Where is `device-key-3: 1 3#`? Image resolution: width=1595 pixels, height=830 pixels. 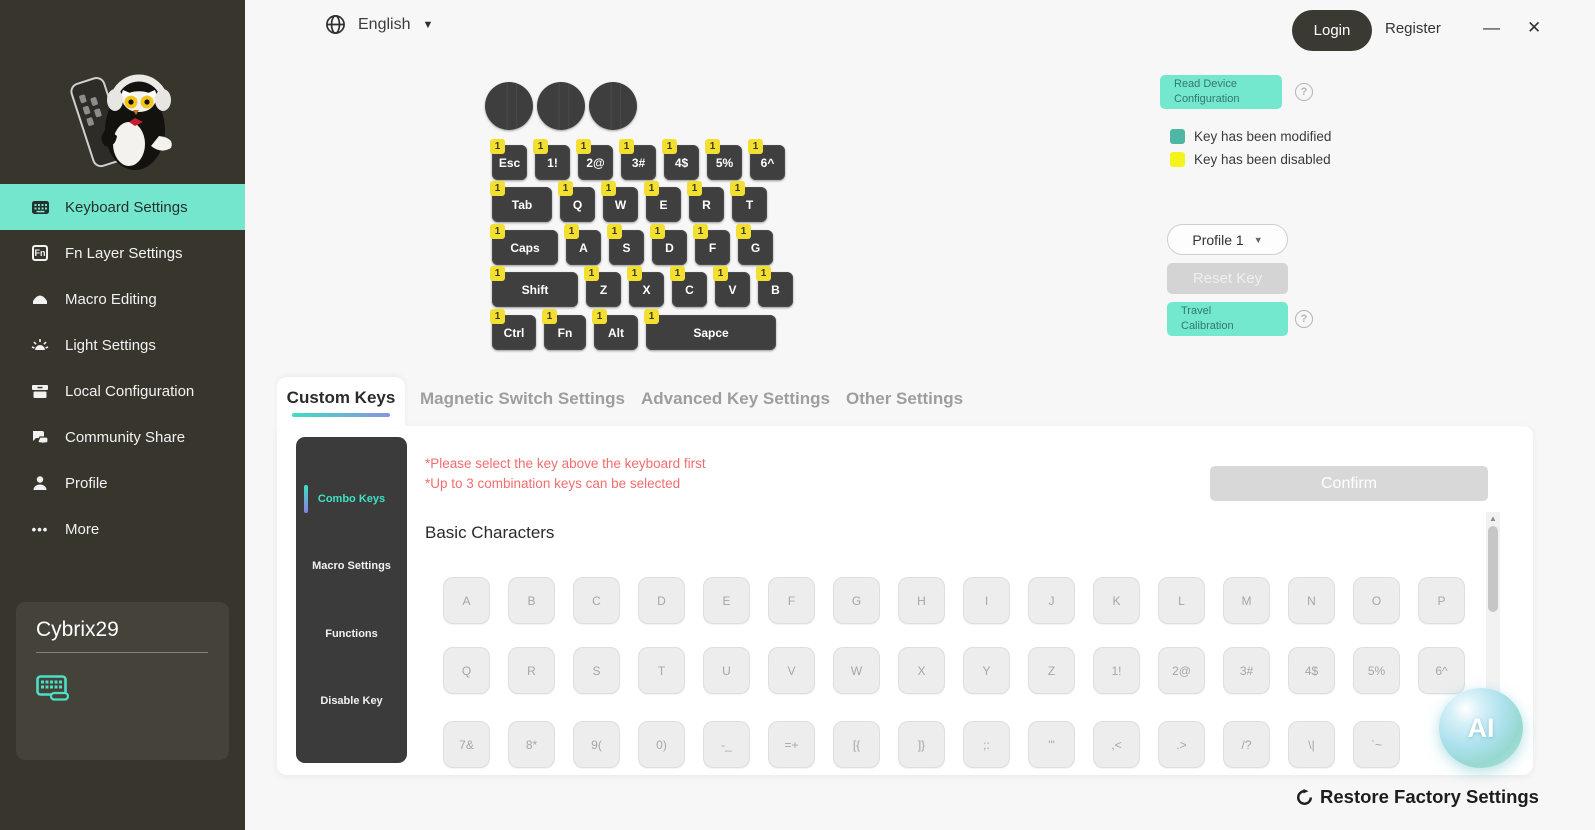 device-key-3: 1 3# is located at coordinates (637, 159).